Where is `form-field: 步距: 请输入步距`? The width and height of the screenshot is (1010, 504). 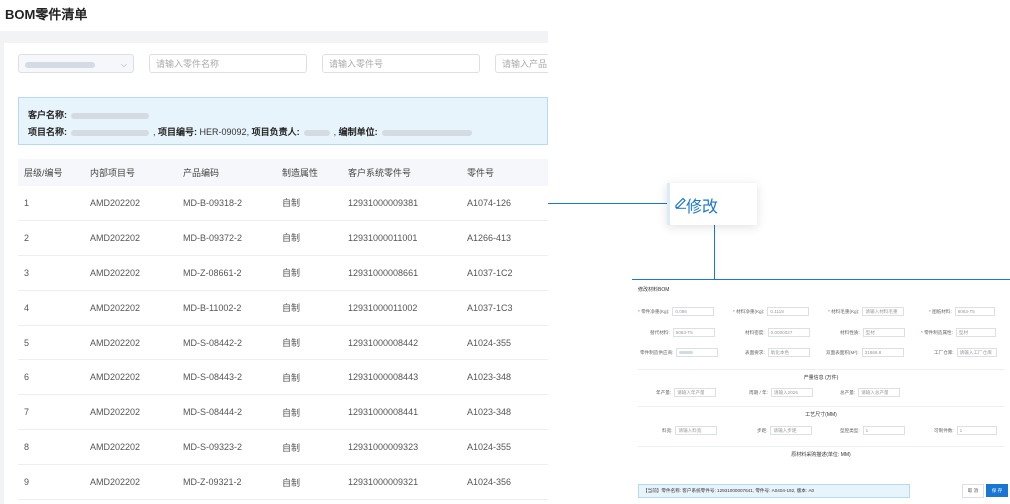 form-field: 步距: 请输入步距 is located at coordinates (785, 430).